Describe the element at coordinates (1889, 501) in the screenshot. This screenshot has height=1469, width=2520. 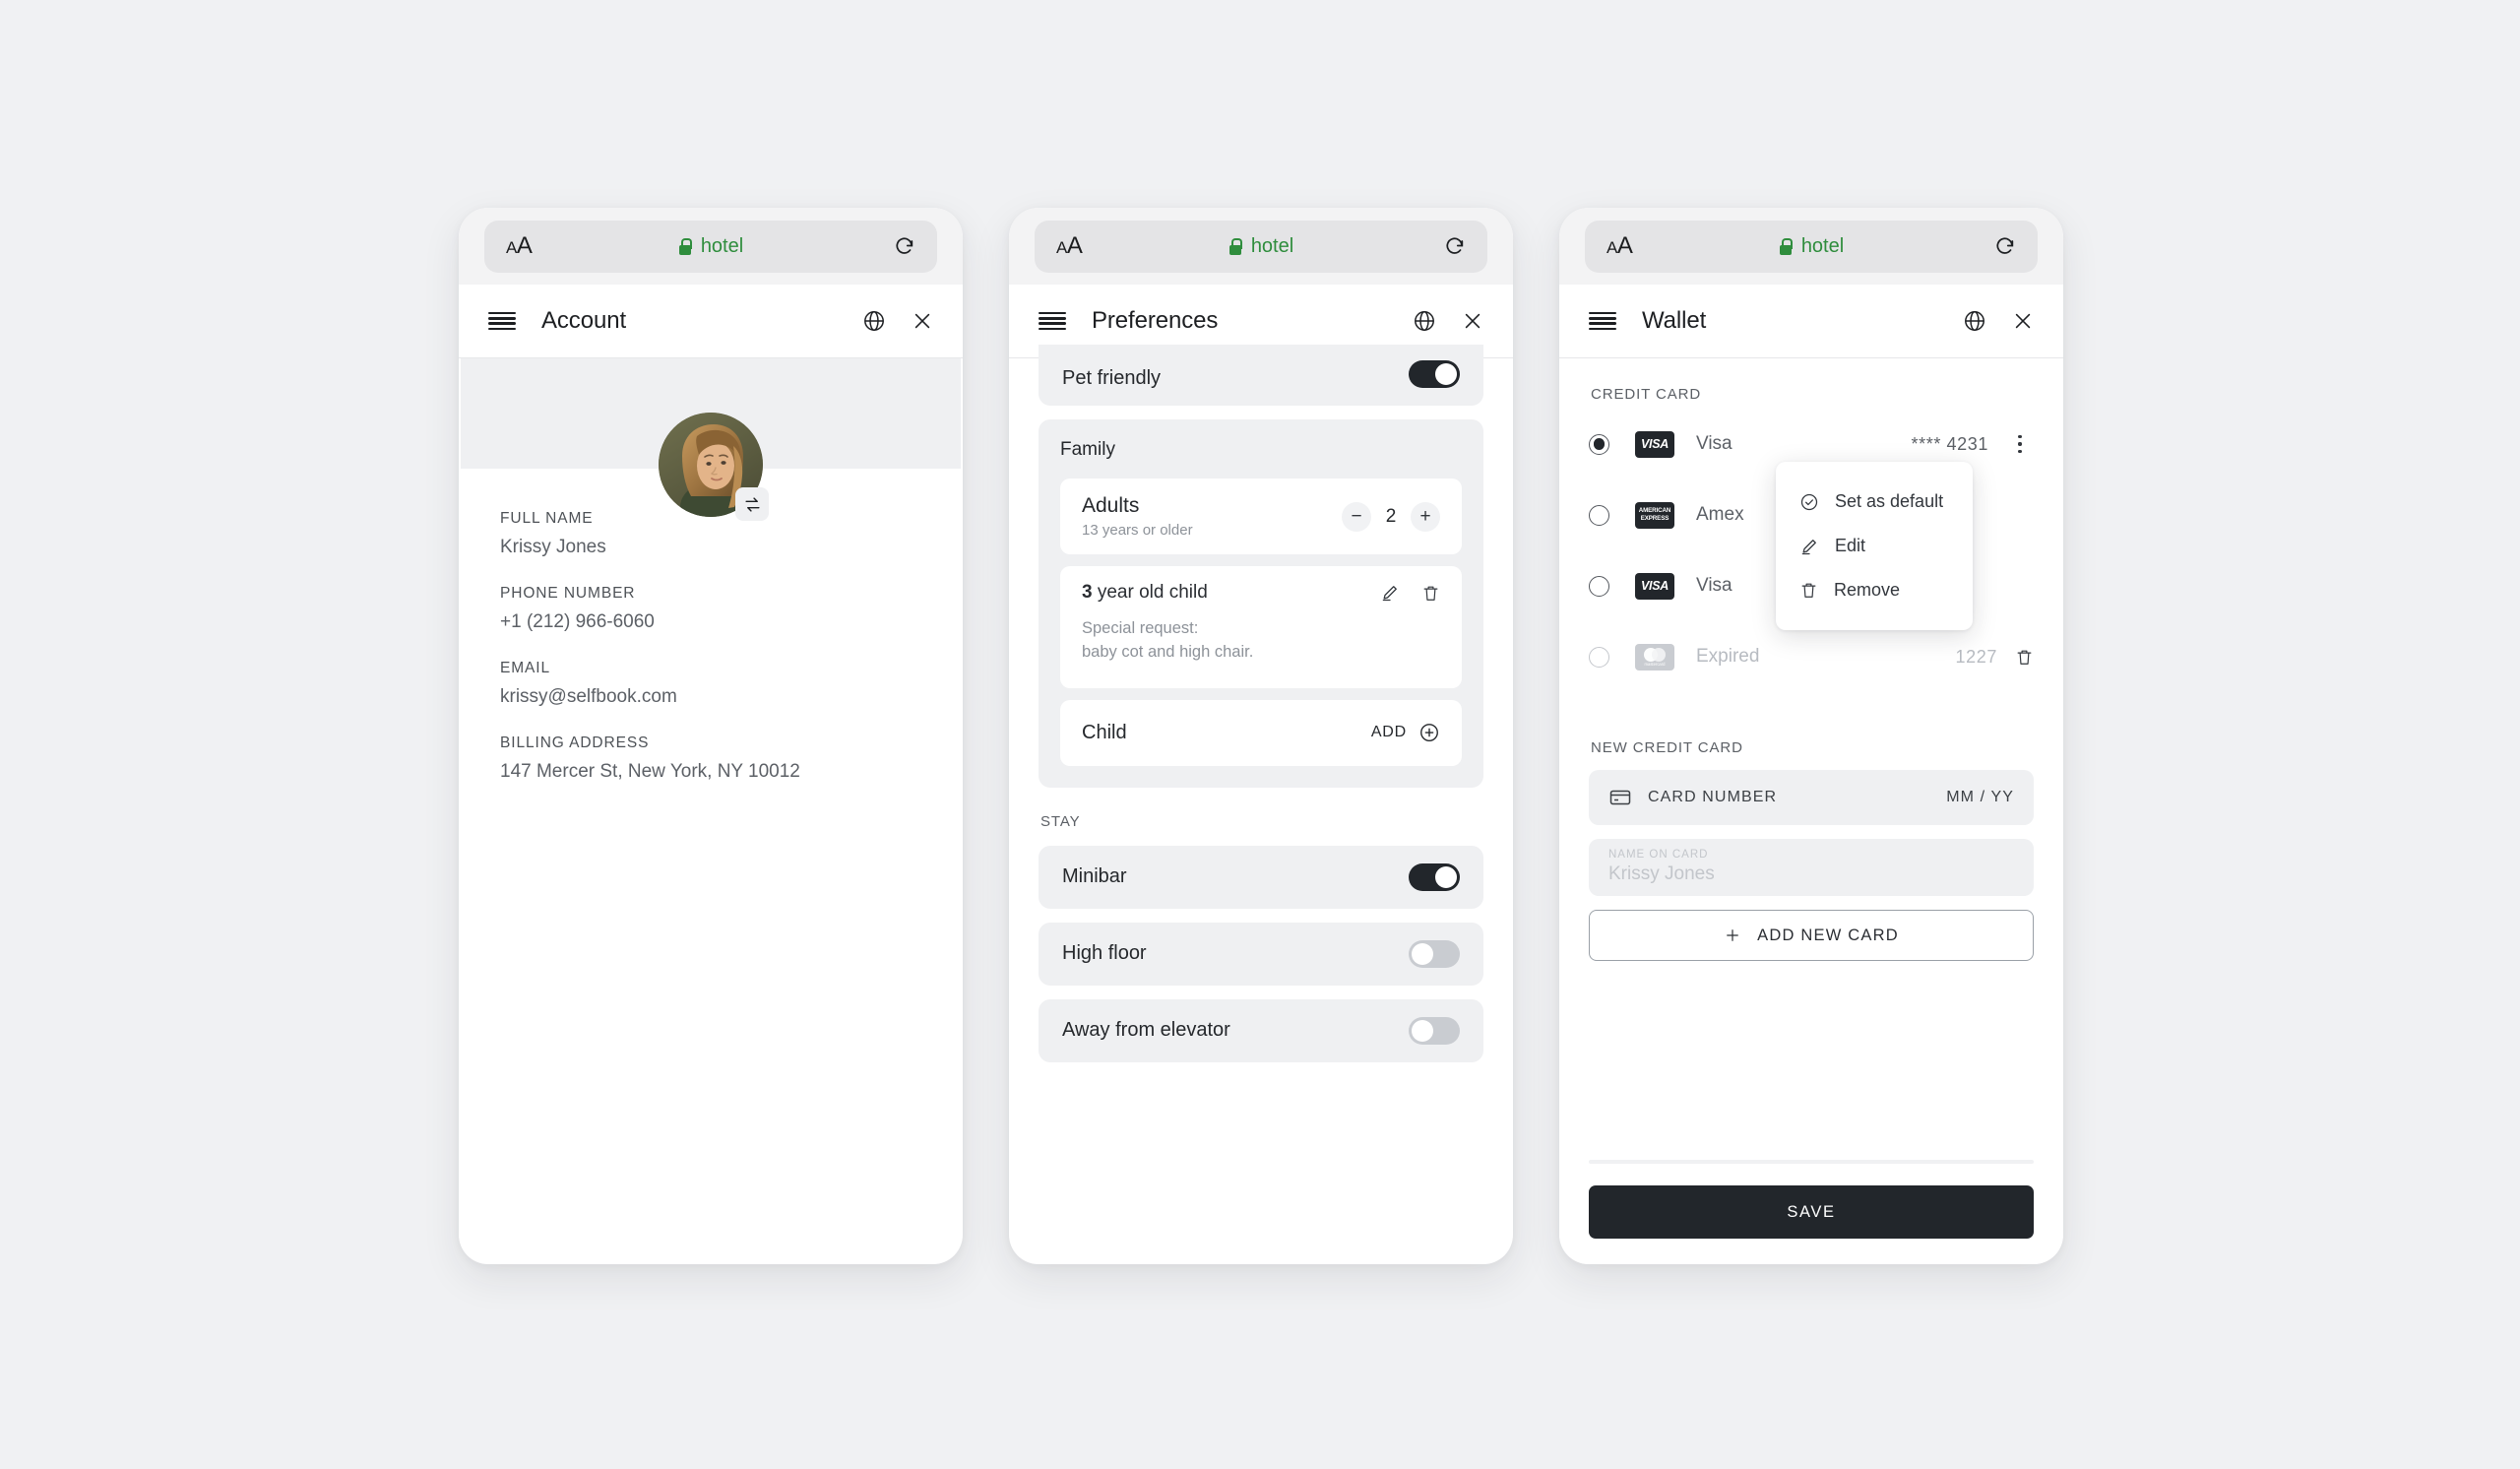
I see `context-menu-item-label: Set as default` at that location.